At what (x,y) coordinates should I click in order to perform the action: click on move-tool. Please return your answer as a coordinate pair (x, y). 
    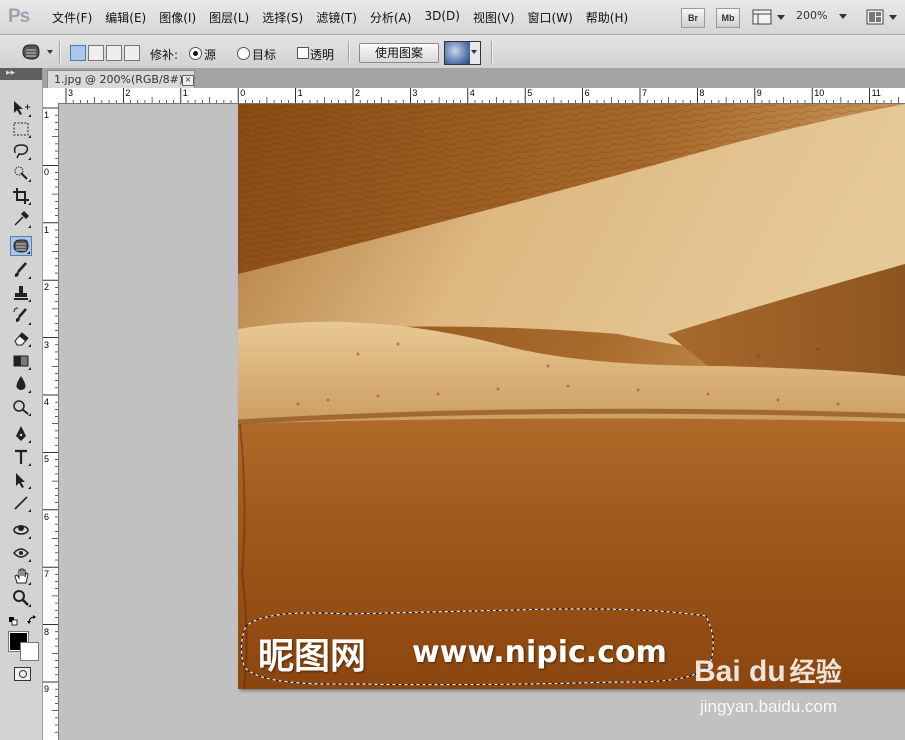
    Looking at the image, I should click on (21, 108).